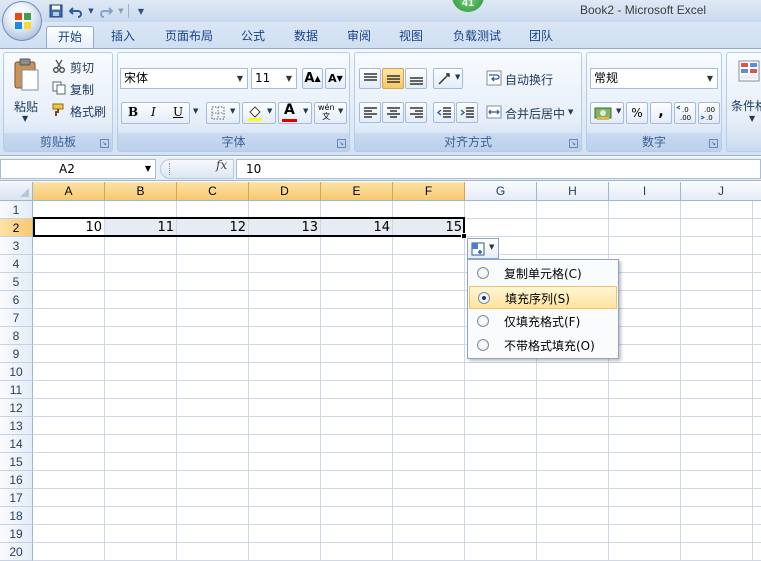 Image resolution: width=761 pixels, height=561 pixels. Describe the element at coordinates (543, 297) in the screenshot. I see `fill-option-fill-series: 填充序列(S)` at that location.